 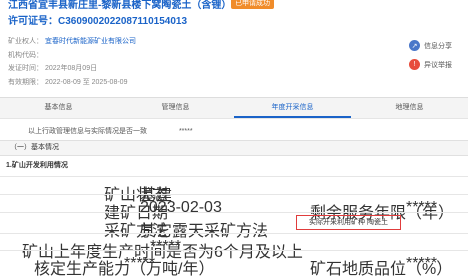 I want to click on info-row-owner: 矿业权人： 宜春时代新能源矿业有限公司, so click(x=72, y=41).